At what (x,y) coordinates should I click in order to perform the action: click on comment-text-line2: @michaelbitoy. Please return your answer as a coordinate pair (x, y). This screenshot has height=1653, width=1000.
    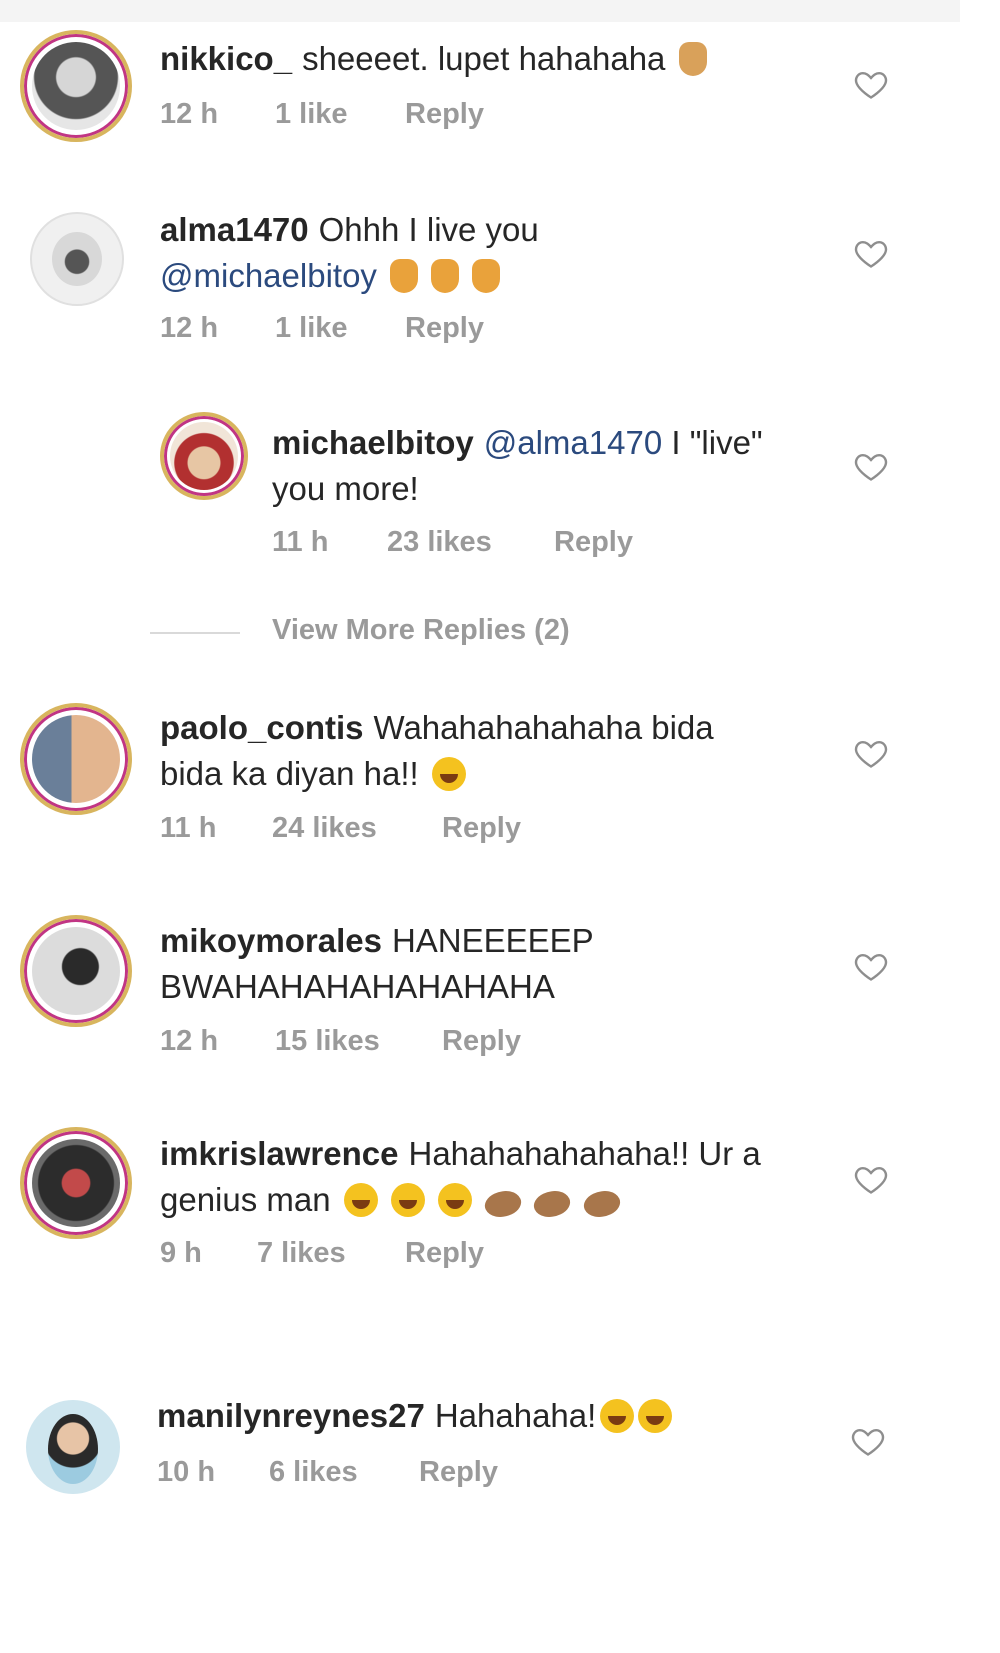
    Looking at the image, I should click on (330, 276).